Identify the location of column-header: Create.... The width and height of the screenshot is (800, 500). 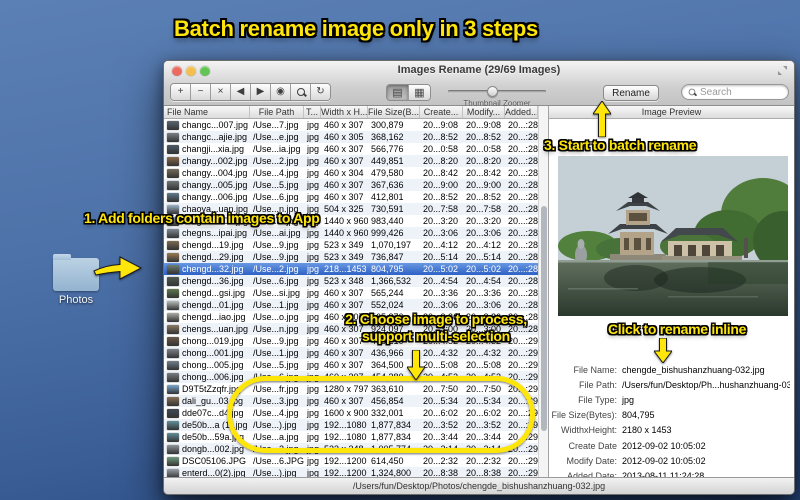
(441, 112).